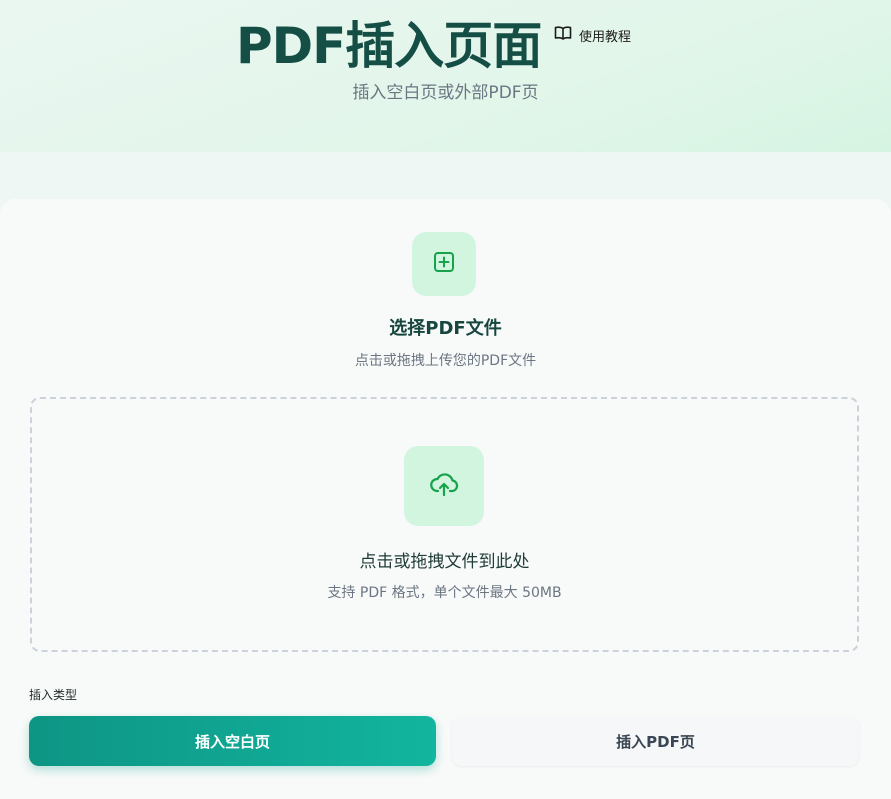 The height and width of the screenshot is (799, 891). What do you see at coordinates (444, 562) in the screenshot?
I see `dropzone-title: 点击或拖拽文件到此处` at bounding box center [444, 562].